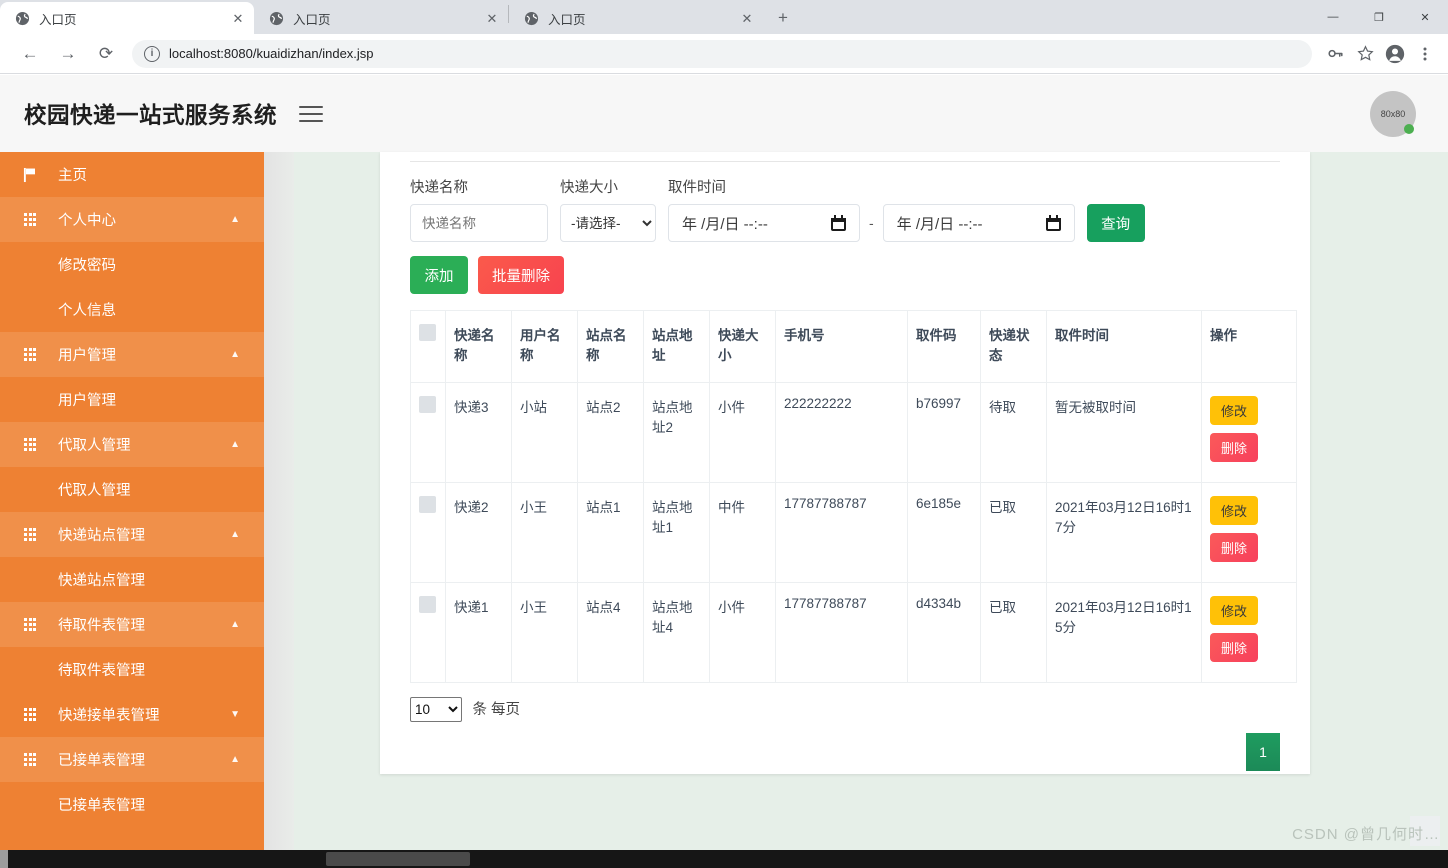 Image resolution: width=1448 pixels, height=868 pixels. What do you see at coordinates (1013, 432) in the screenshot?
I see `cell-status: 待取` at bounding box center [1013, 432].